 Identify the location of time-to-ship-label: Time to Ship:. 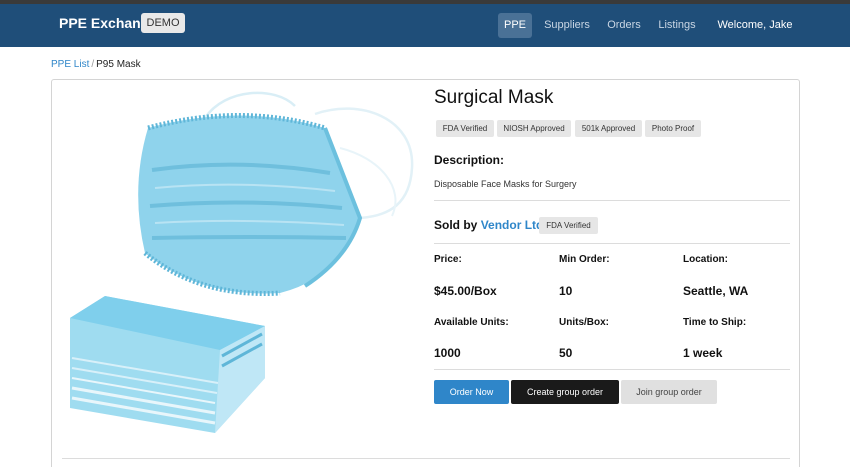
(715, 322).